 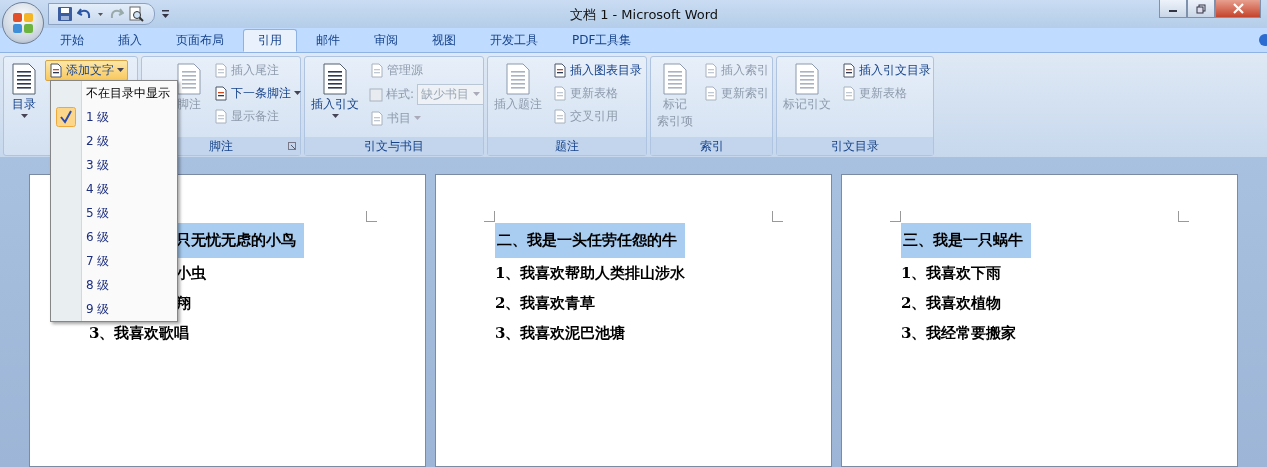 I want to click on group-label: 引文与书目, so click(x=394, y=146).